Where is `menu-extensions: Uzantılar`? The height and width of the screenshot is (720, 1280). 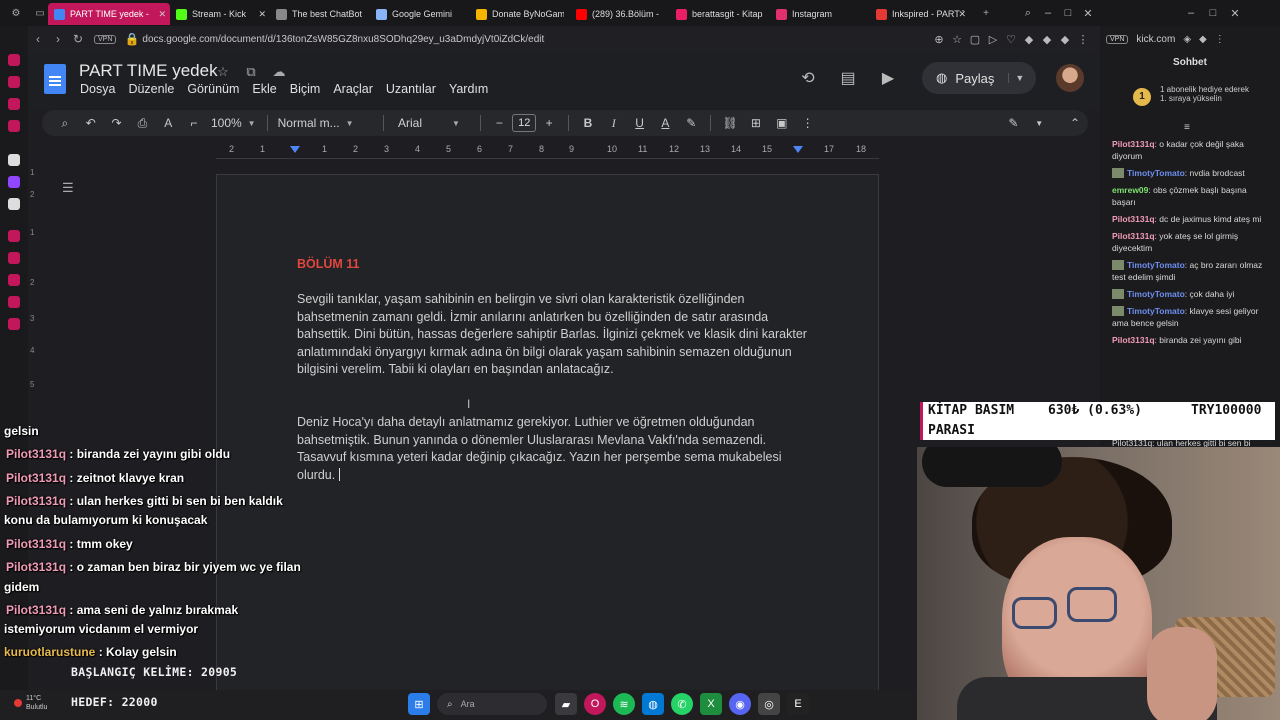 menu-extensions: Uzantılar is located at coordinates (411, 89).